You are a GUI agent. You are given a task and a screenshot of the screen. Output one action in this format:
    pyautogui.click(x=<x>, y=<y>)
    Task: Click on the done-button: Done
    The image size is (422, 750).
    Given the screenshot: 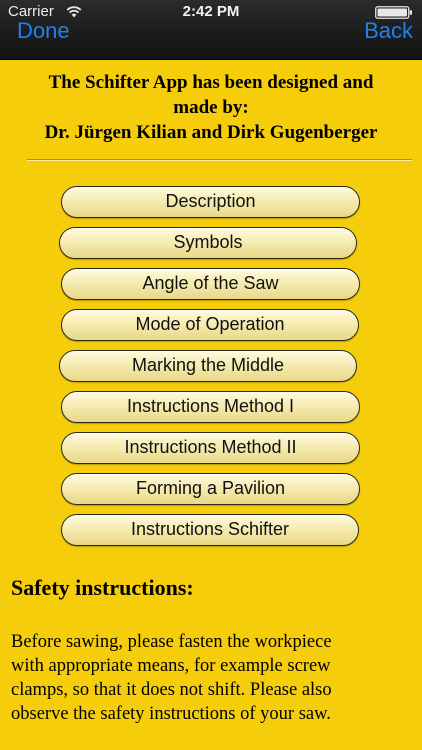 What is the action you would take?
    pyautogui.click(x=43, y=31)
    